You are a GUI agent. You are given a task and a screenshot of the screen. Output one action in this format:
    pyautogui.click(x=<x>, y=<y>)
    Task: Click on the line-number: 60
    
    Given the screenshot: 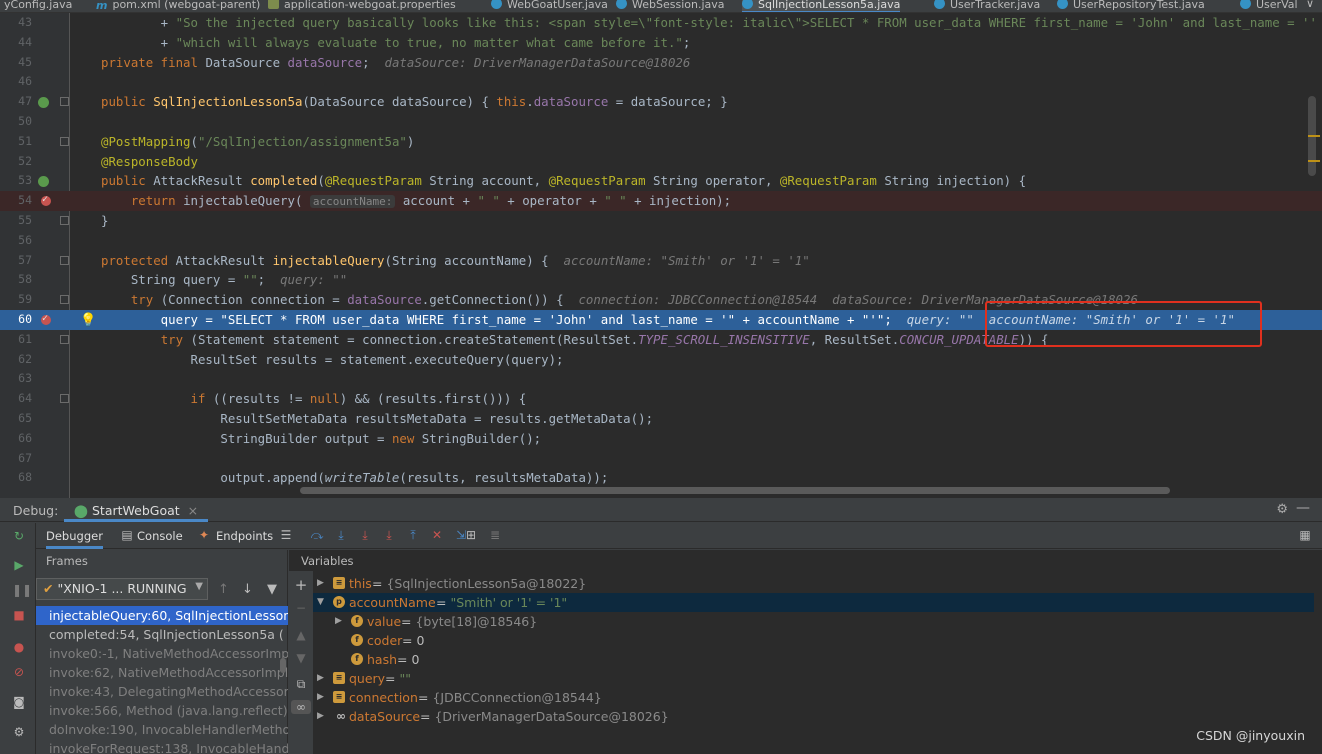 What is the action you would take?
    pyautogui.click(x=16, y=320)
    